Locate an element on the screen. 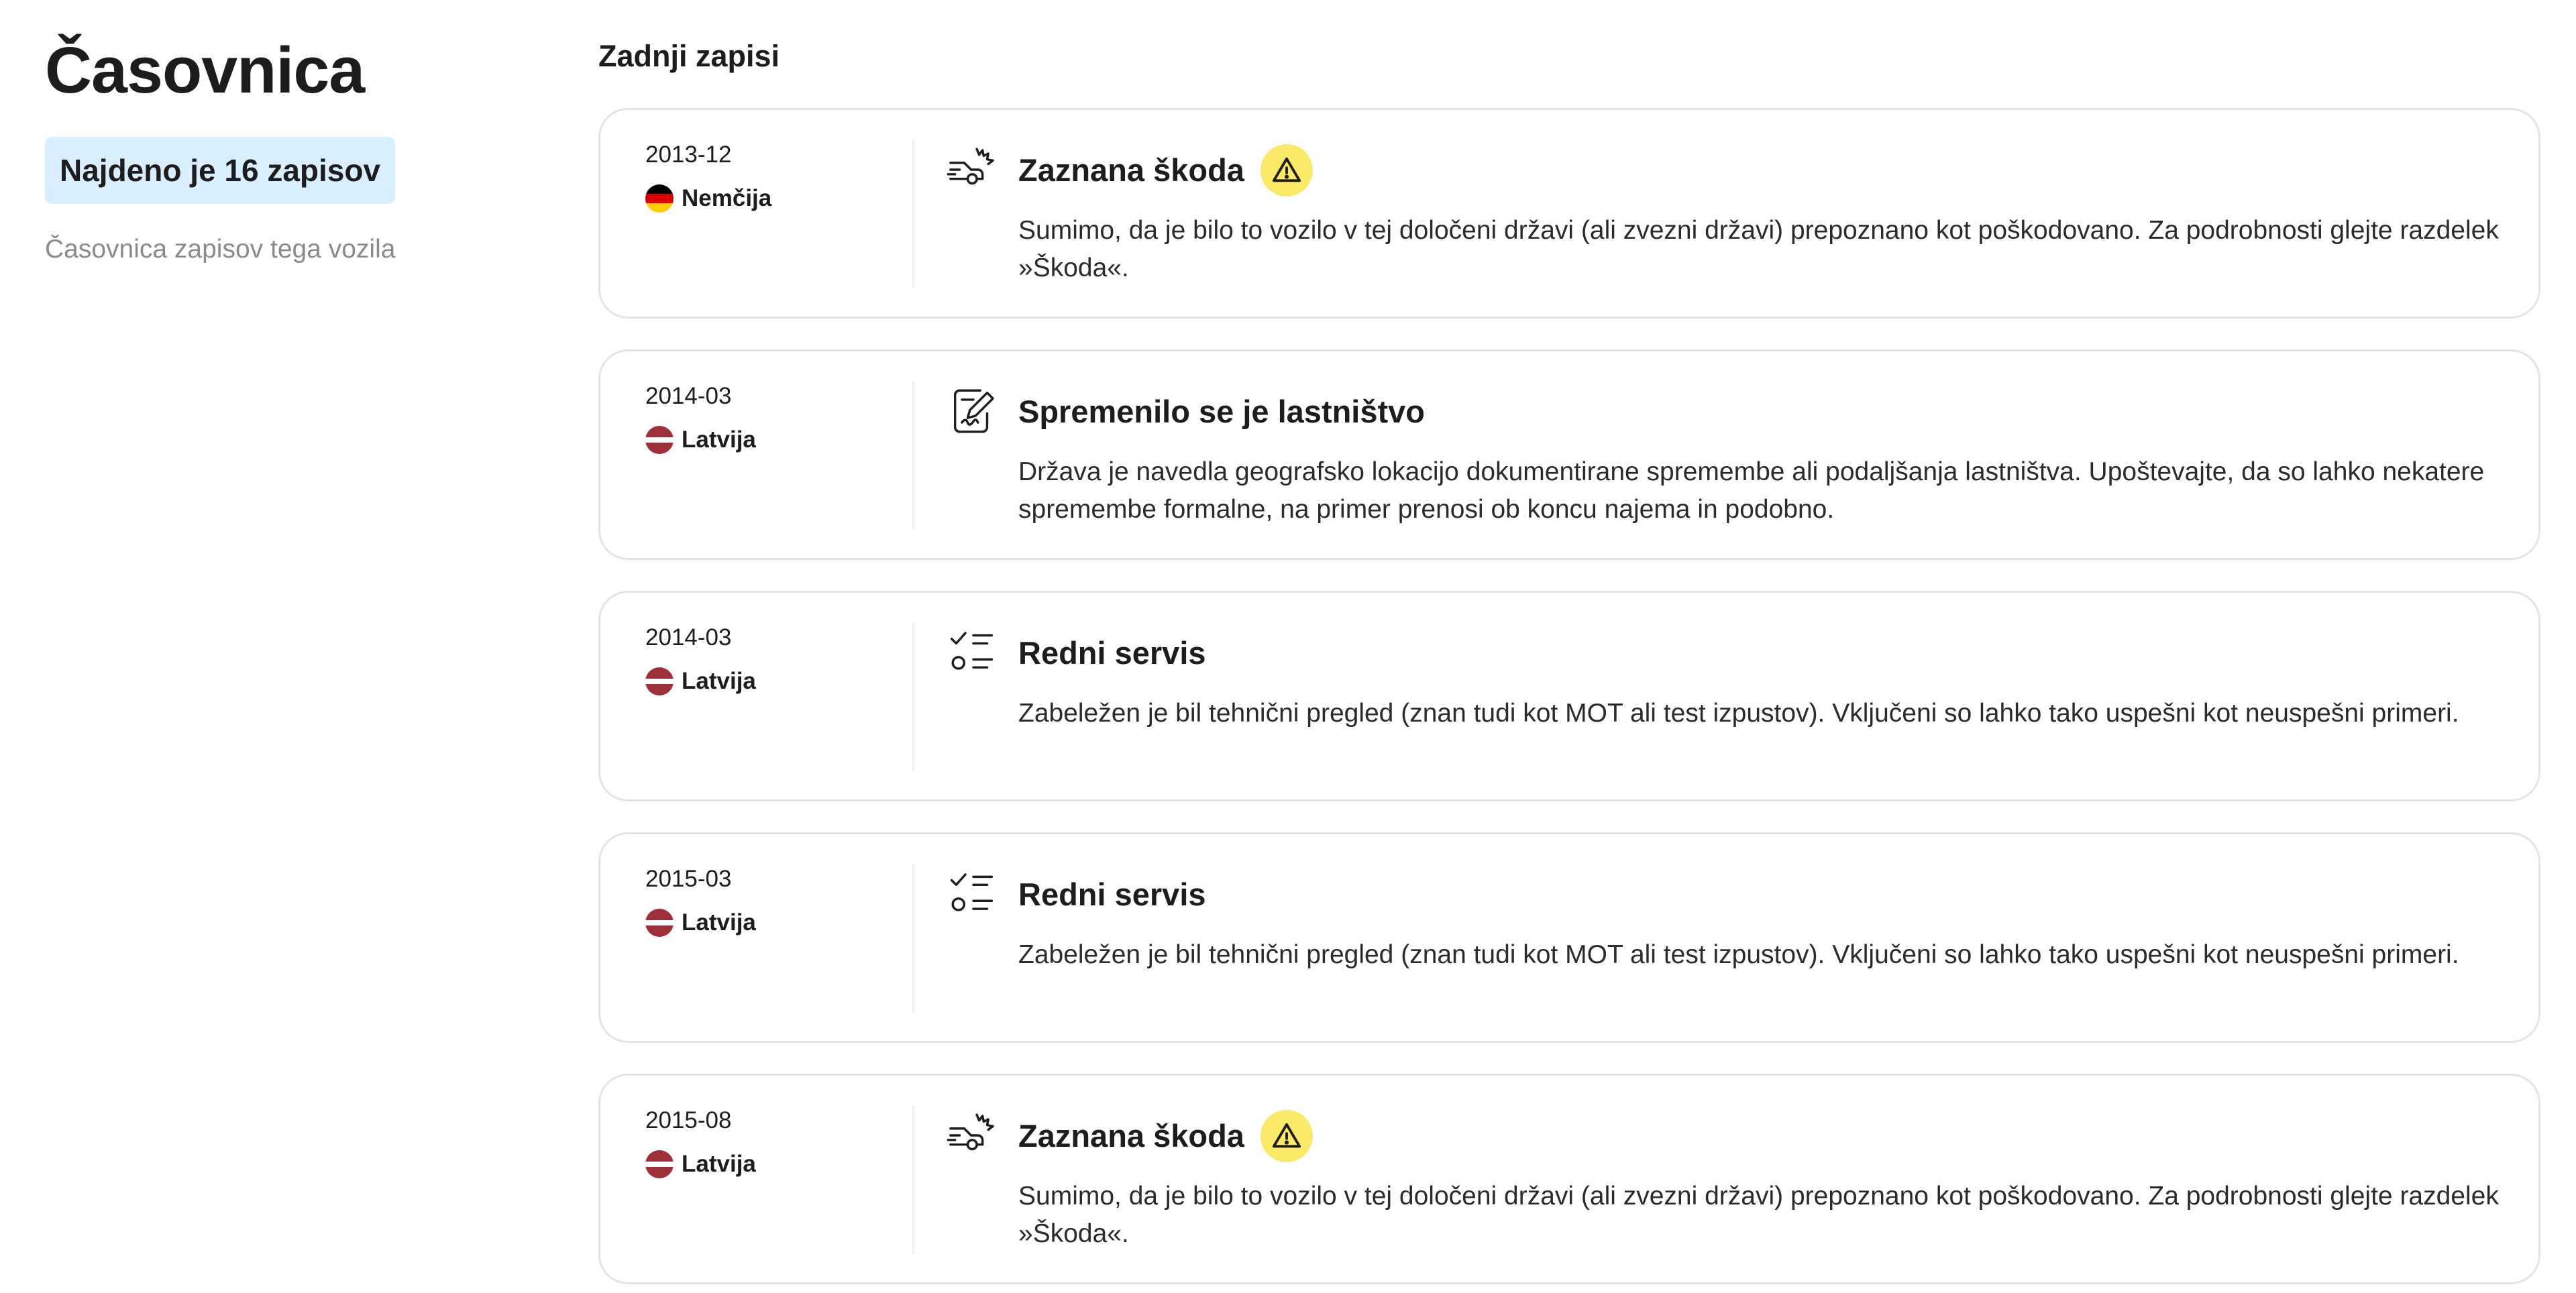 This screenshot has height=1293, width=2576. record-title-row: Spremenilo se je lastništvo is located at coordinates (1221, 412).